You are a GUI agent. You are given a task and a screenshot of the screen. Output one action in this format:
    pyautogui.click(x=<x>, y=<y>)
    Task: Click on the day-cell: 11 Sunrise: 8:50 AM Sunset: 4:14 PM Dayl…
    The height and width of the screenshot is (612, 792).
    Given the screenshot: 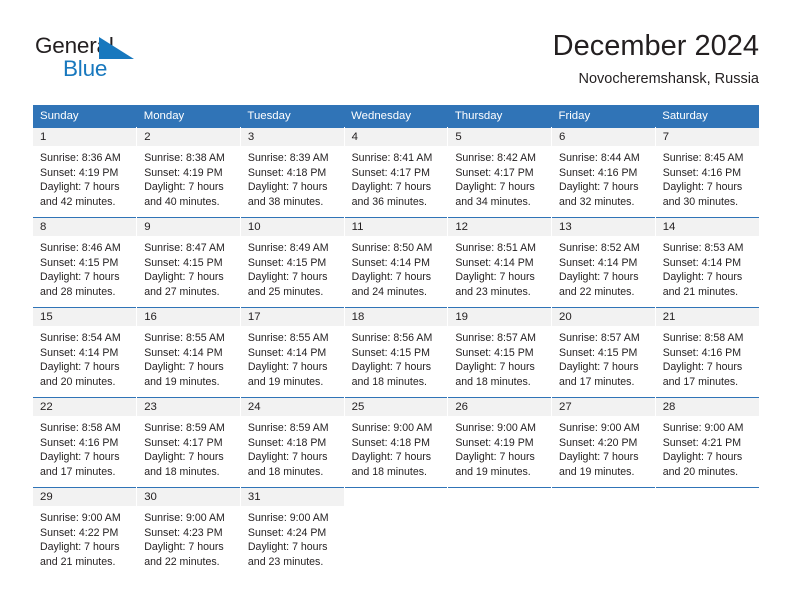 What is the action you would take?
    pyautogui.click(x=396, y=262)
    